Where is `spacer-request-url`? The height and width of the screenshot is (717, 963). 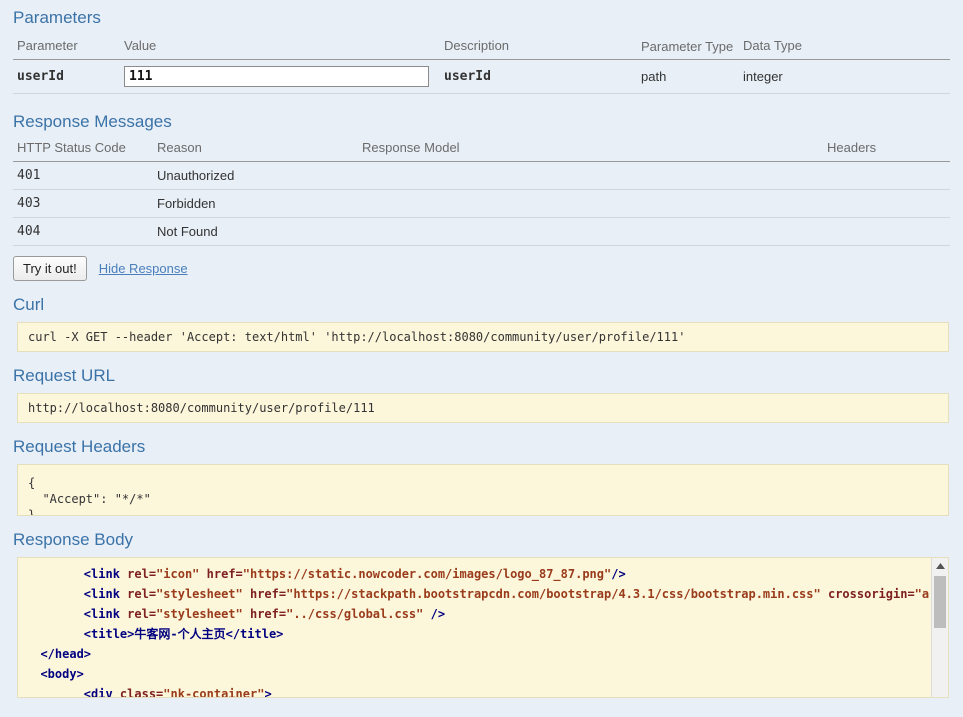
spacer-request-url is located at coordinates (481, 359).